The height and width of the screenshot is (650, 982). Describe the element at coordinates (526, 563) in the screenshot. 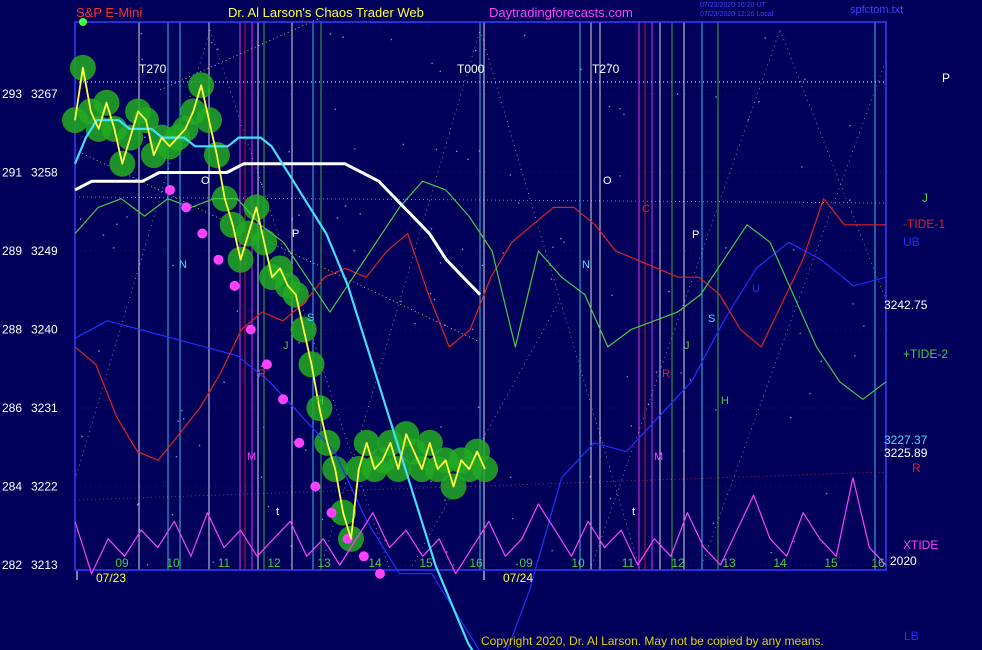

I see `x-hour-label: 09` at that location.